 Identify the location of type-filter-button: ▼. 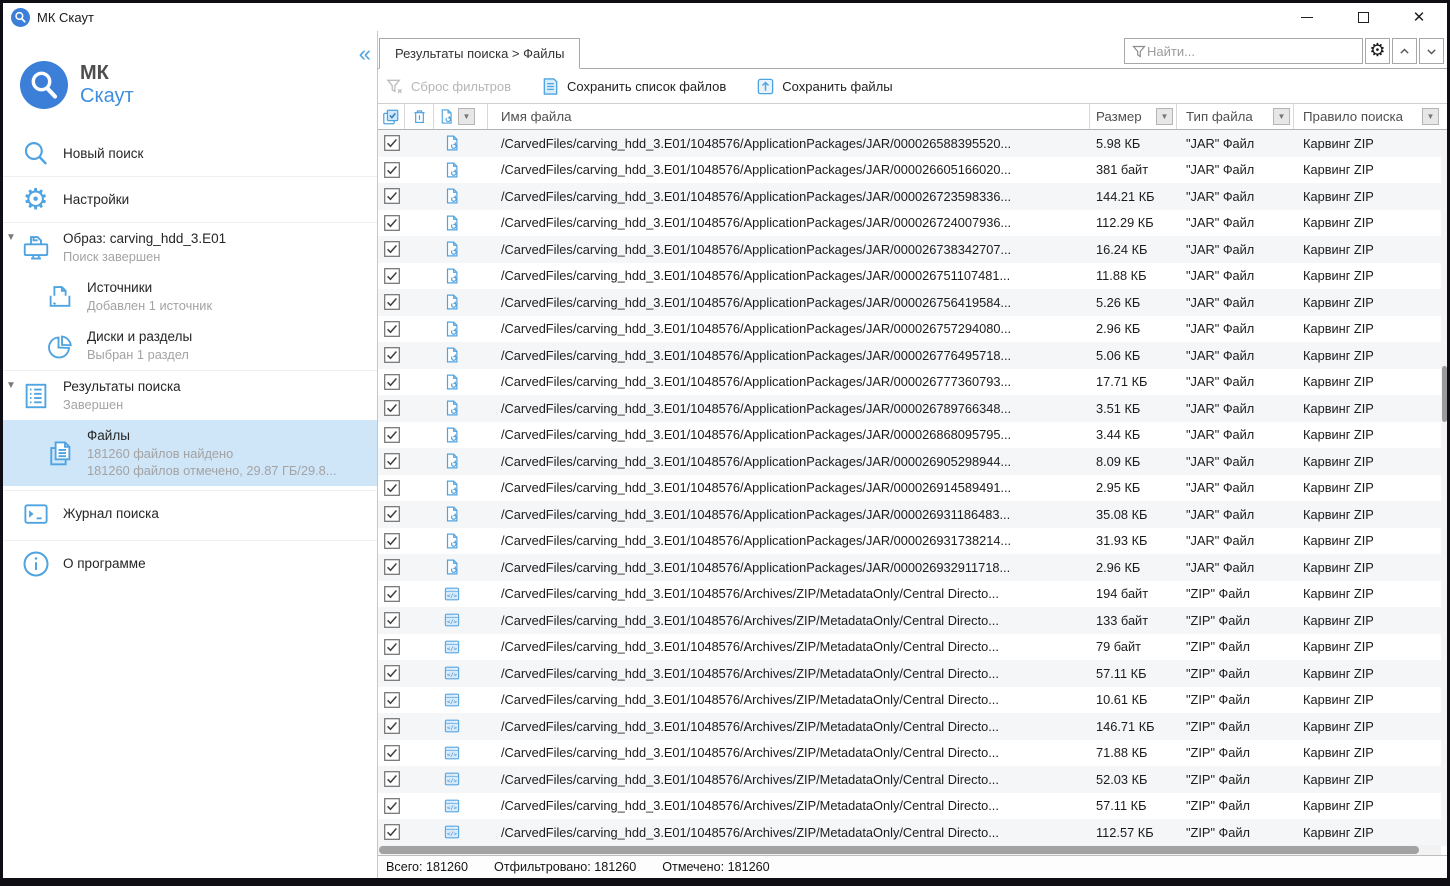
(1281, 116).